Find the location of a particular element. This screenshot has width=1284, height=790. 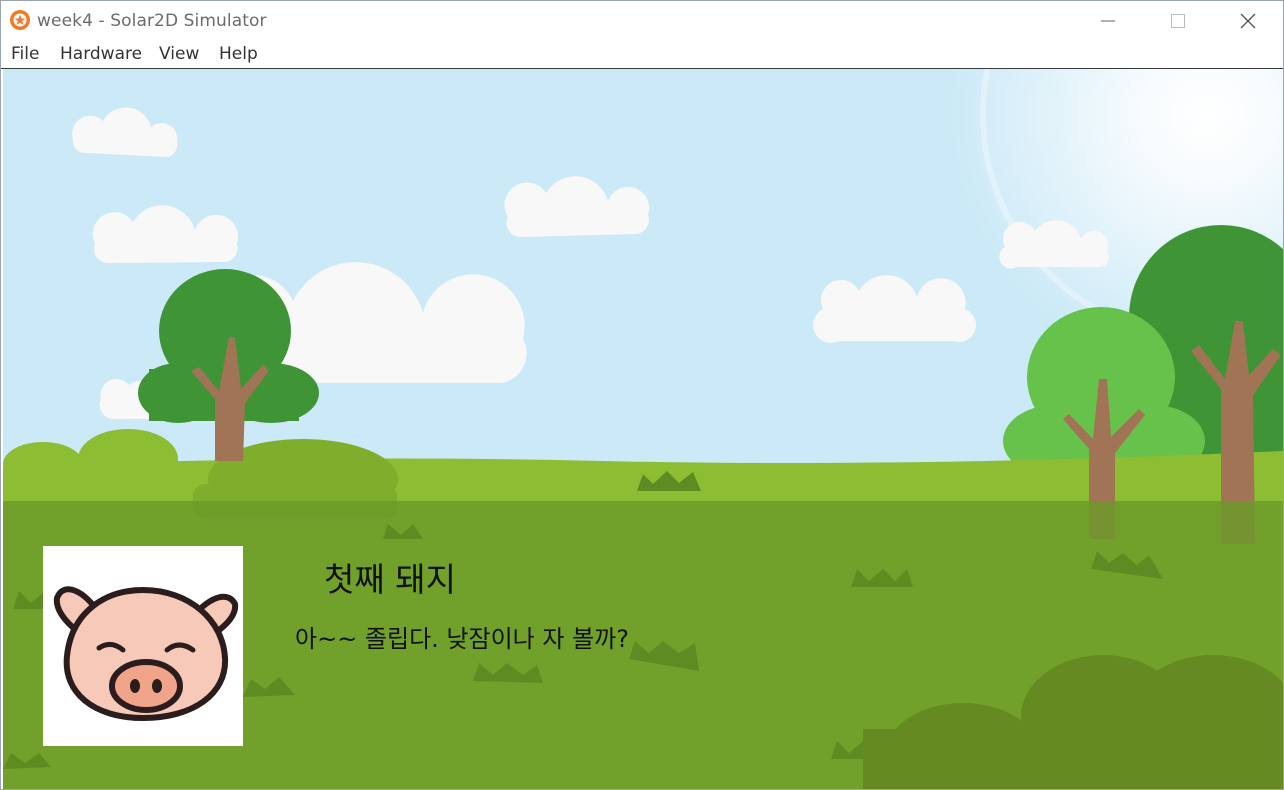

character-portrait is located at coordinates (143, 646).